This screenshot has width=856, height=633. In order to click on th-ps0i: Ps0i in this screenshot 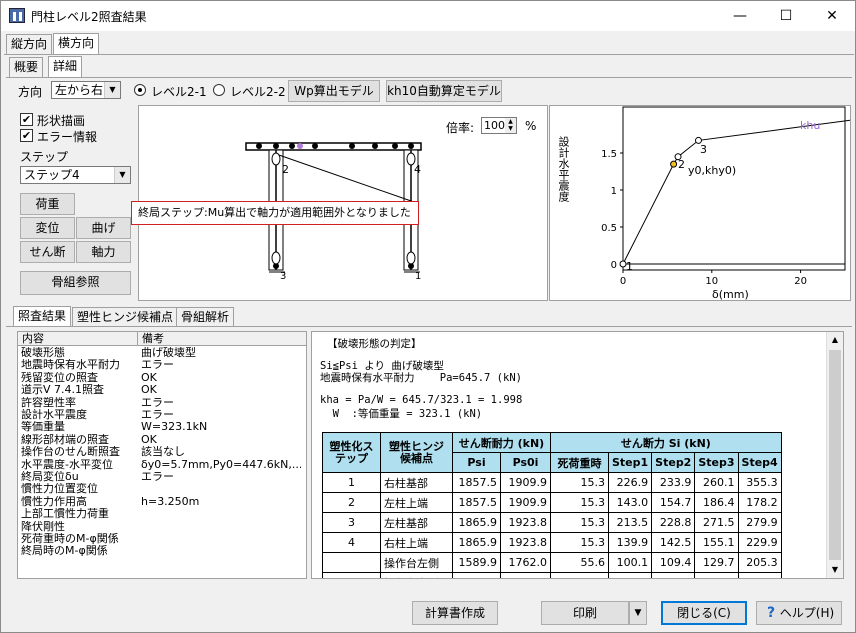, I will do `click(525, 462)`.